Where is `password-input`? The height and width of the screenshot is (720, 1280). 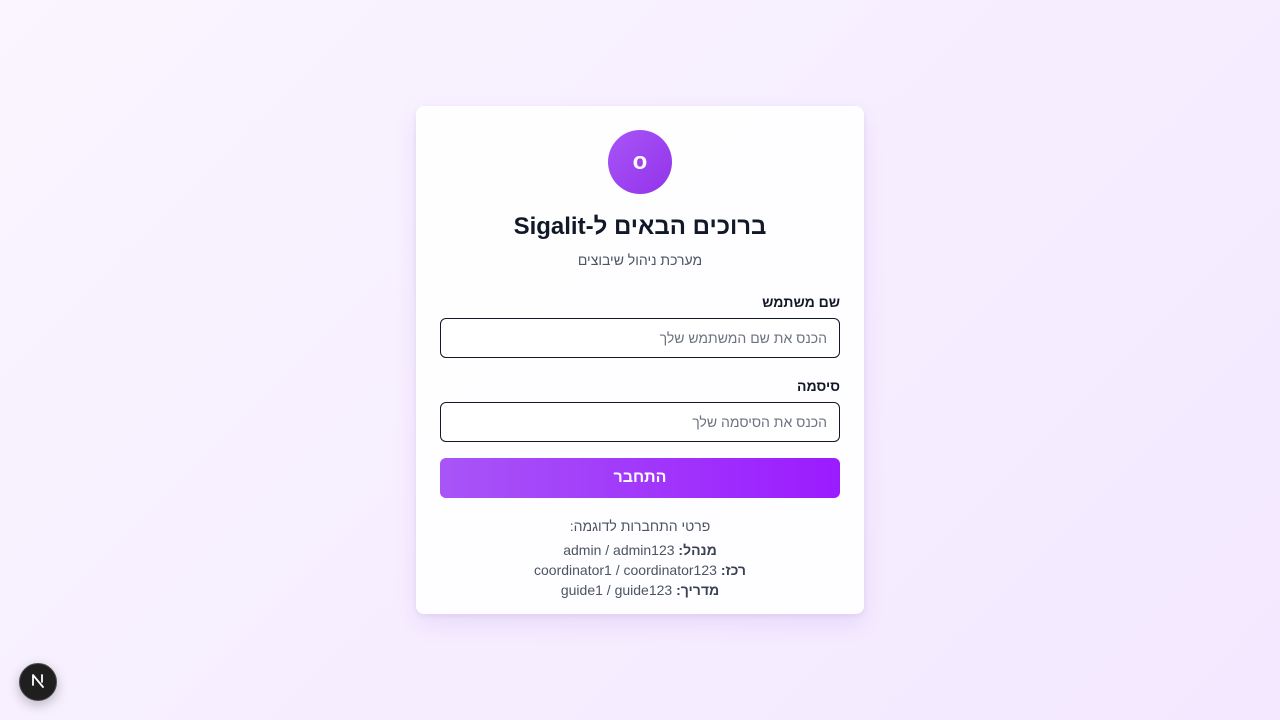 password-input is located at coordinates (640, 422).